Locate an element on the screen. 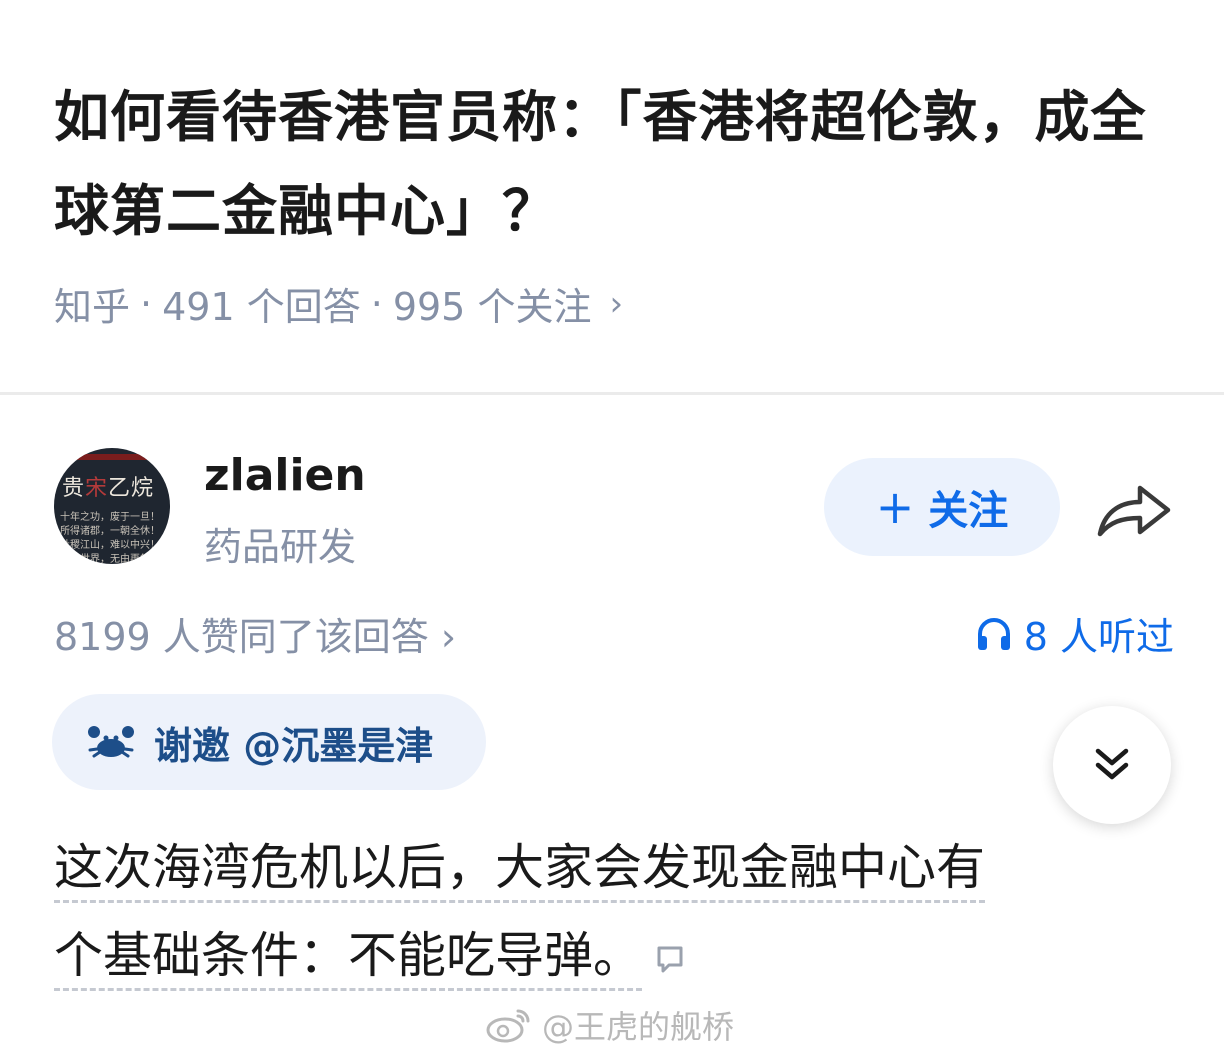  avatar-text-line: 十年之功，废于一旦！ is located at coordinates (110, 517).